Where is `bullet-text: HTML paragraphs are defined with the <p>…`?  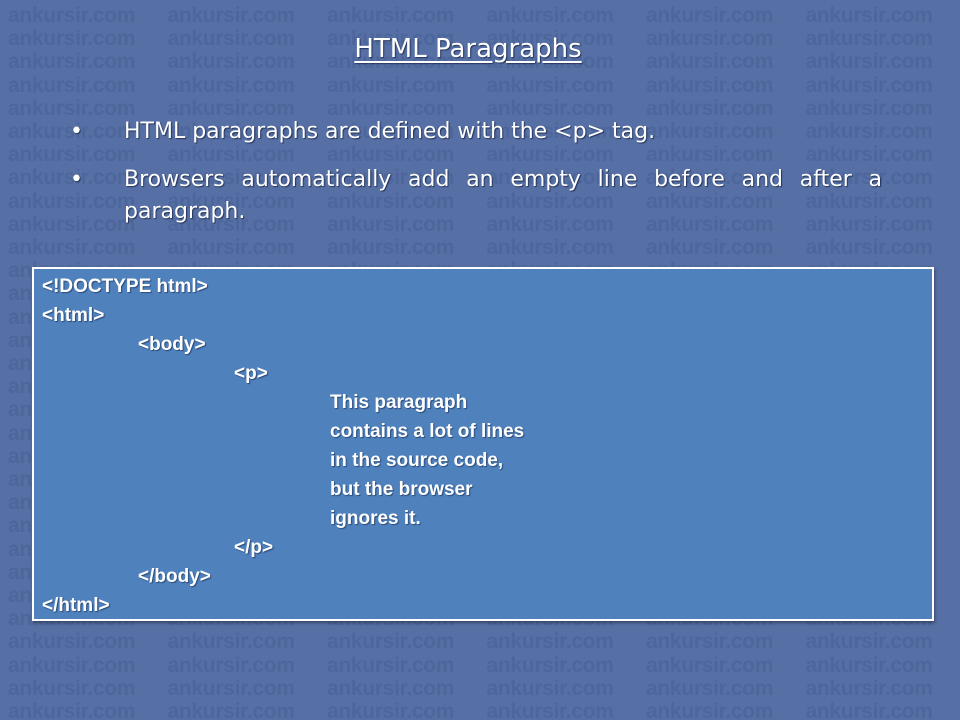 bullet-text: HTML paragraphs are defined with the <p>… is located at coordinates (390, 131).